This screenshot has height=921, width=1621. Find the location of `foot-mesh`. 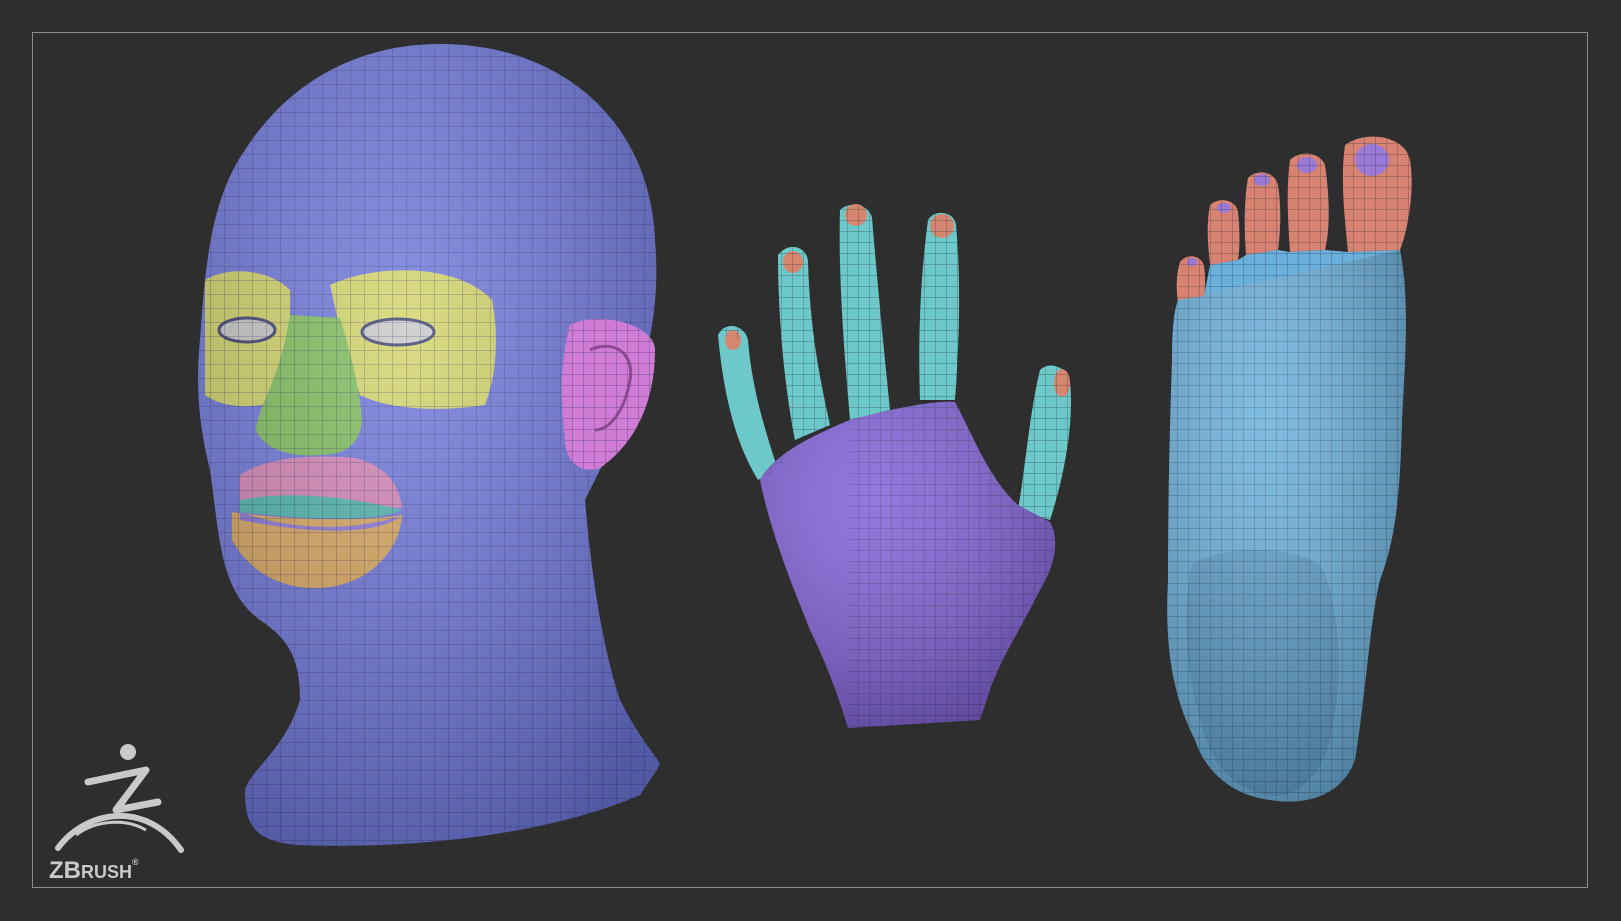

foot-mesh is located at coordinates (1289, 469).